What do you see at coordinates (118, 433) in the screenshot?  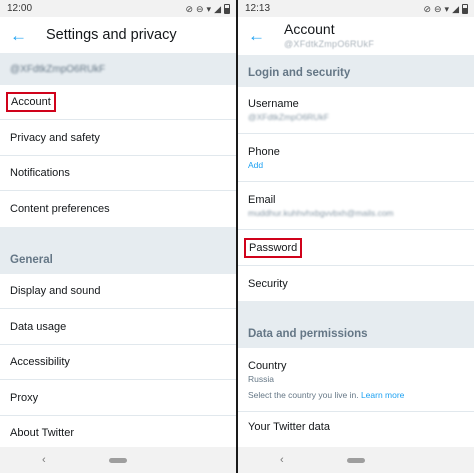 I see `menu-item-about: About Twitter` at bounding box center [118, 433].